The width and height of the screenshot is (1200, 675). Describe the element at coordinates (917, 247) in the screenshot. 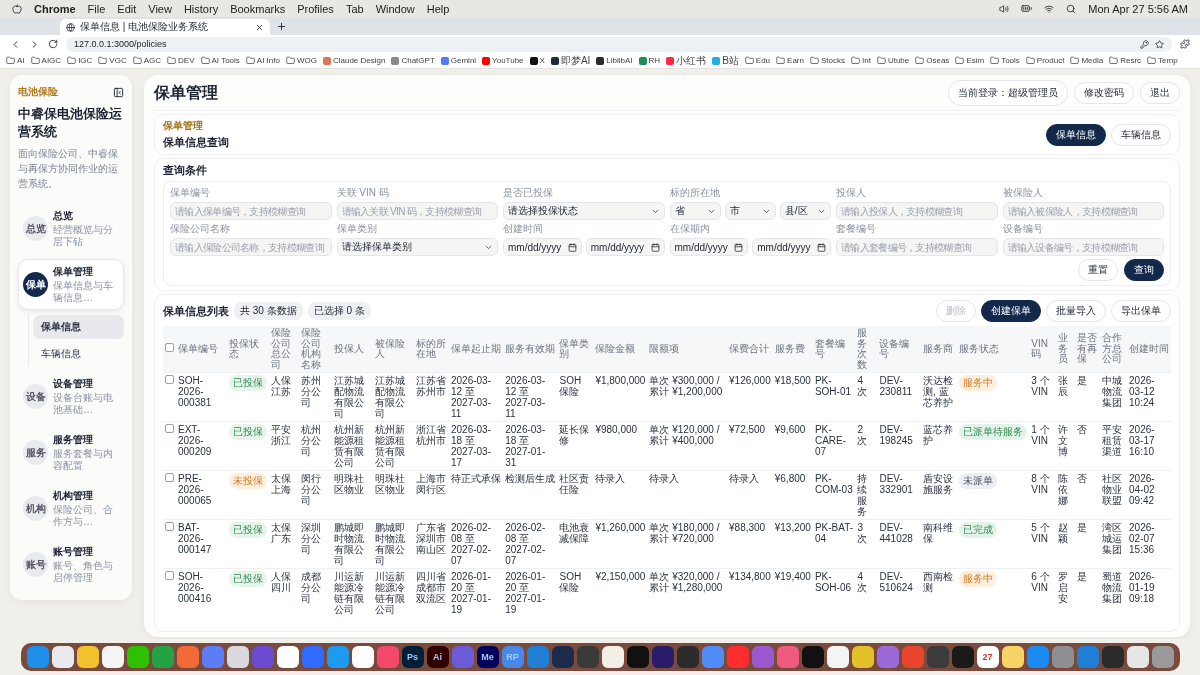

I see `input-field: 请输入套餐编号，支持模糊查询` at that location.